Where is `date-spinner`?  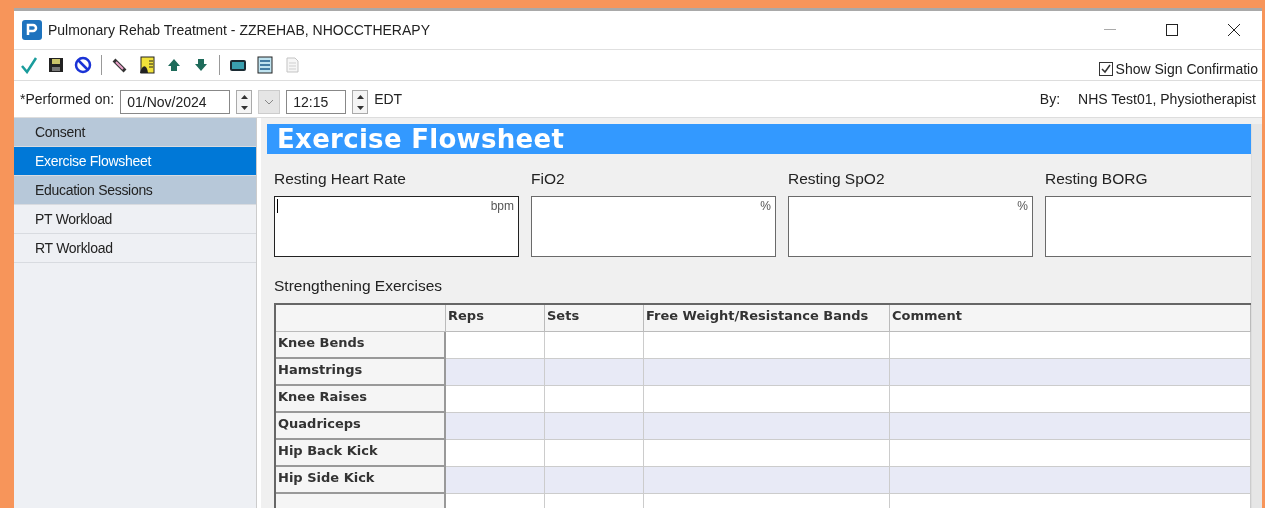
date-spinner is located at coordinates (244, 102).